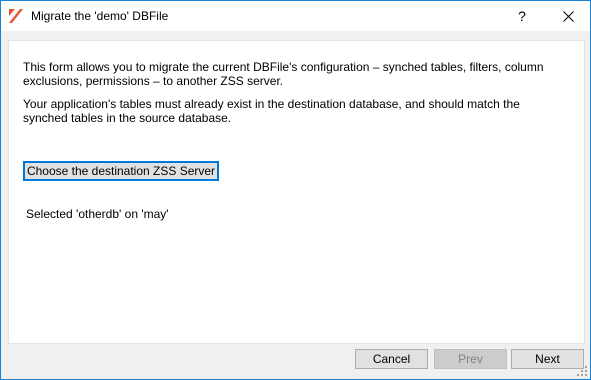  I want to click on window-title: Migrate the 'demo' DBFile, so click(100, 16).